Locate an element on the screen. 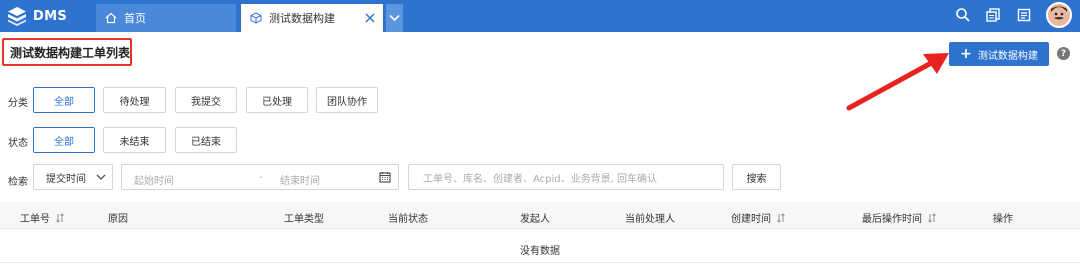 The height and width of the screenshot is (267, 1080). column-label: 工单号 is located at coordinates (35, 219).